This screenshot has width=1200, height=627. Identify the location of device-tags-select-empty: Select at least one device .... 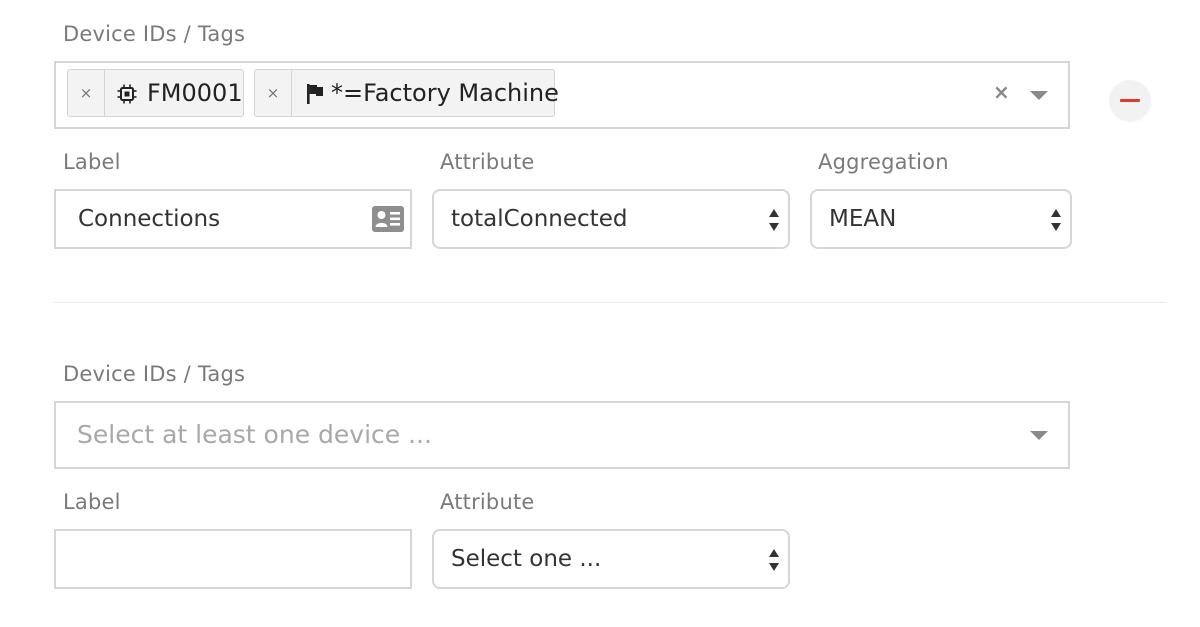
(562, 435).